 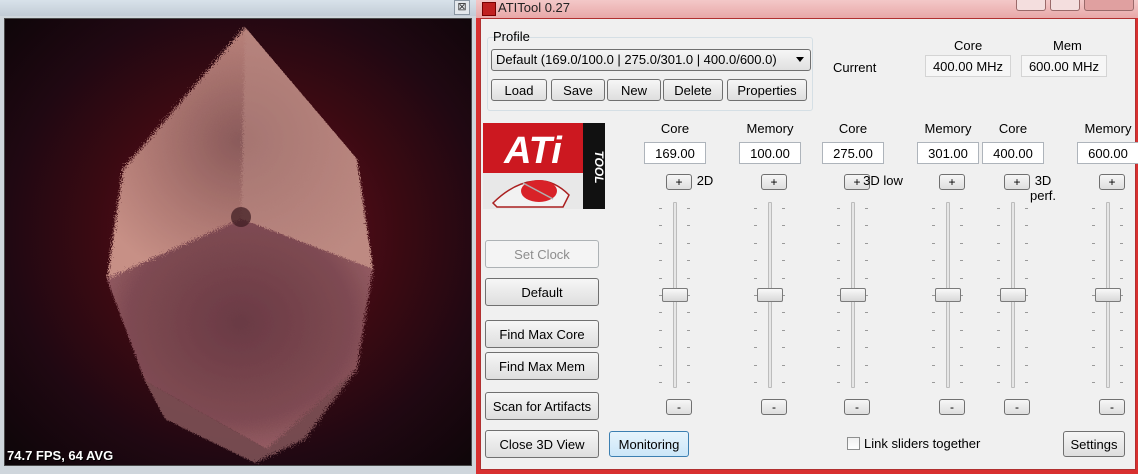 I want to click on group-1-mem-increase-button: +, so click(x=952, y=182).